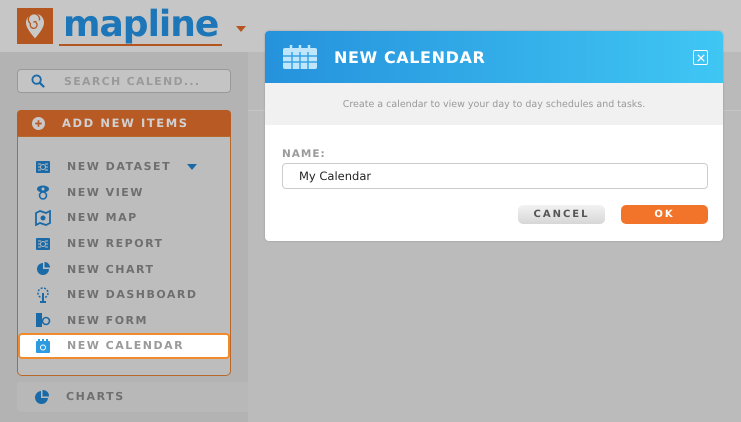 Image resolution: width=741 pixels, height=422 pixels. Describe the element at coordinates (664, 214) in the screenshot. I see `ok-button: OK` at that location.